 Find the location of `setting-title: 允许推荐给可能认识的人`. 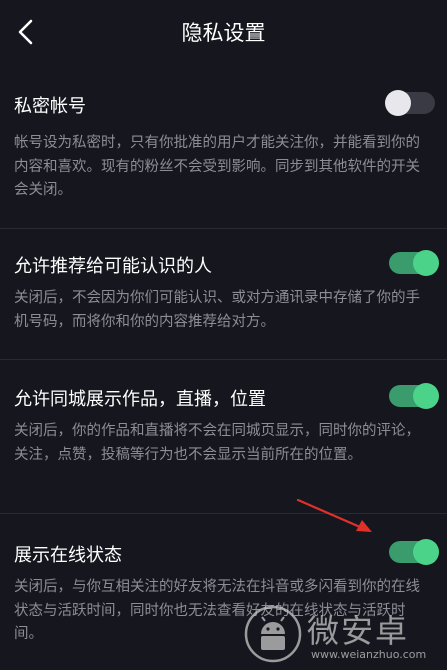

setting-title: 允许推荐给可能认识的人 is located at coordinates (113, 266).